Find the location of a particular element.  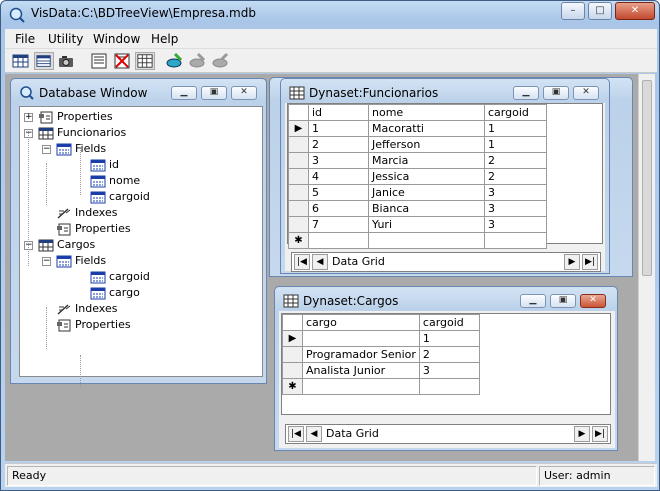

func-close-button: ✕ is located at coordinates (586, 93).